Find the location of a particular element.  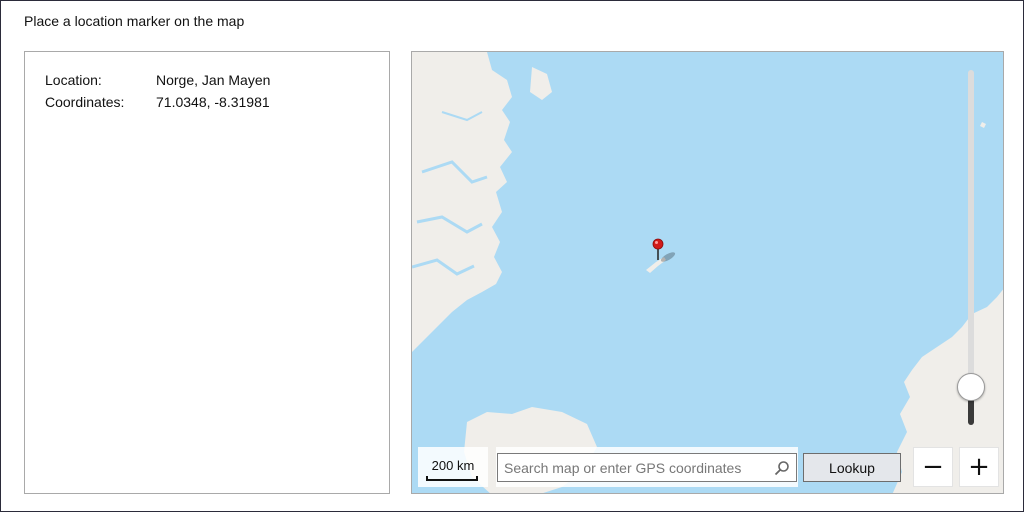

instruction-text: Place a location marker on the map is located at coordinates (134, 21).